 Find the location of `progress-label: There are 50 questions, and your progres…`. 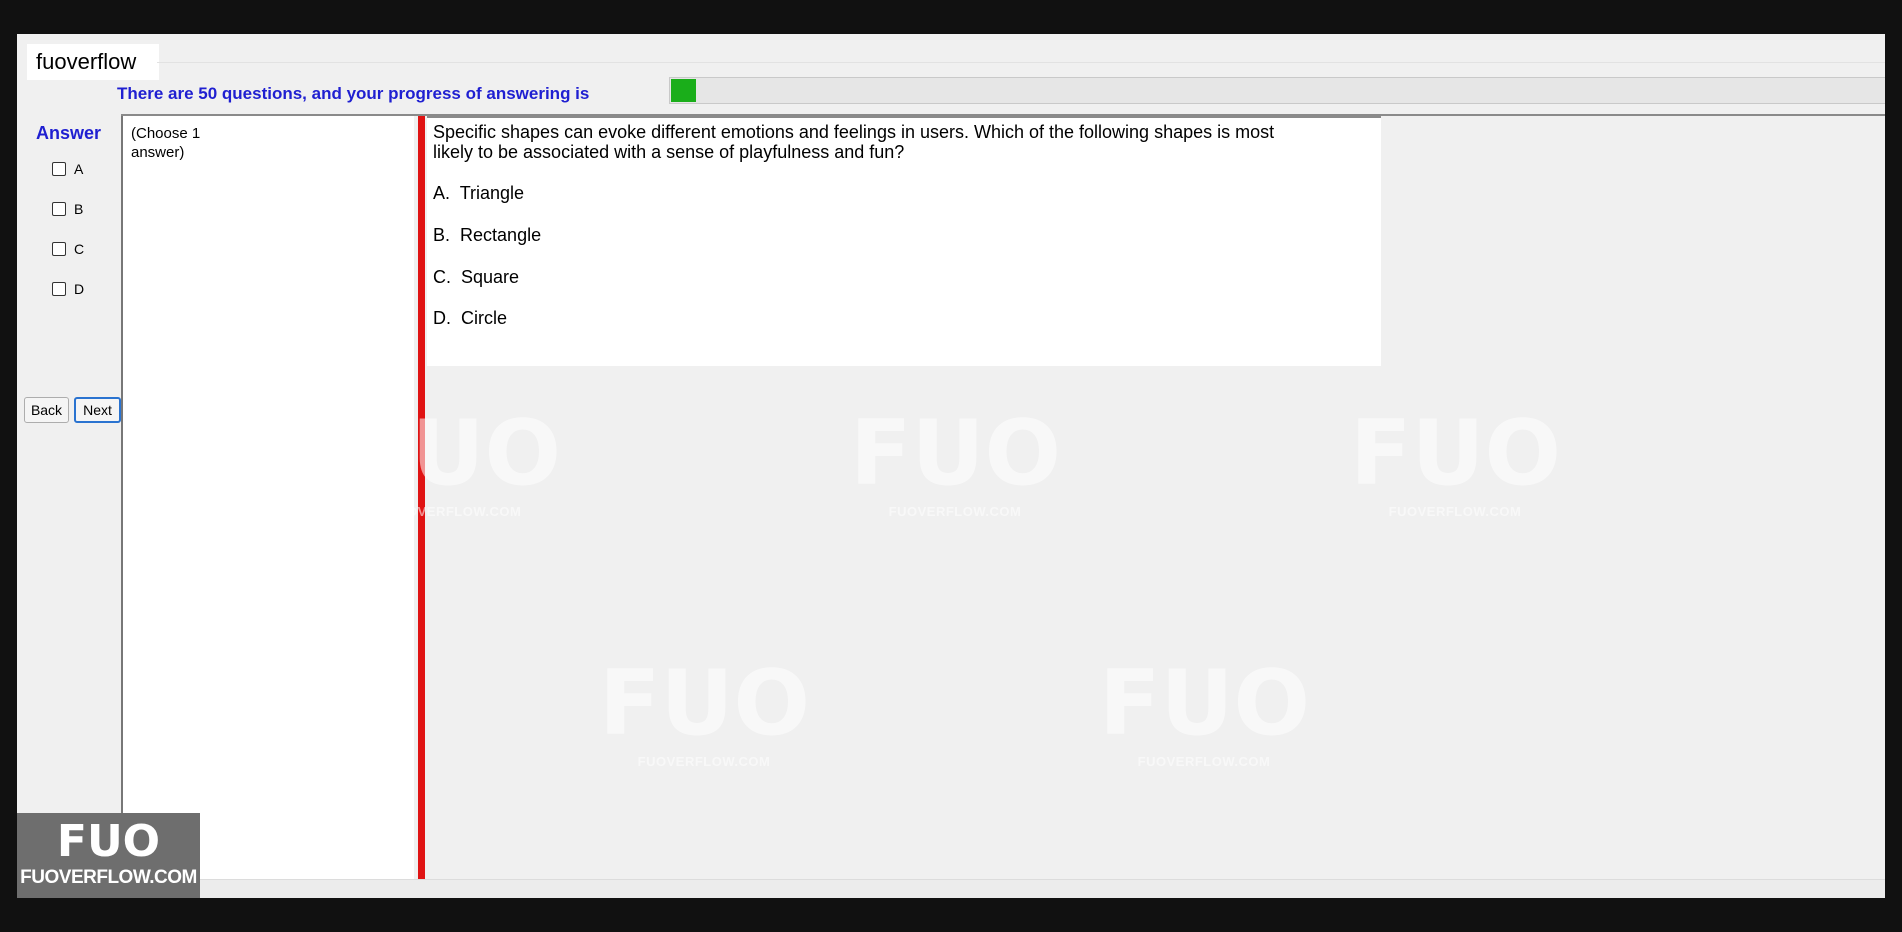

progress-label: There are 50 questions, and your progres… is located at coordinates (353, 93).